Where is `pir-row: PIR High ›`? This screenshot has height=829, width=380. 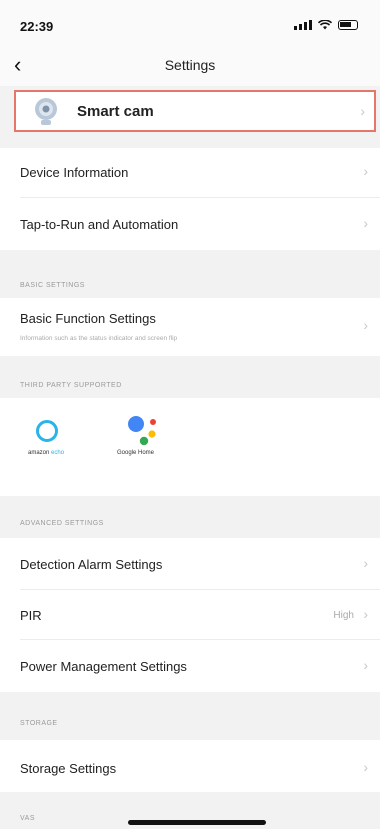
pir-row: PIR High › is located at coordinates (190, 615).